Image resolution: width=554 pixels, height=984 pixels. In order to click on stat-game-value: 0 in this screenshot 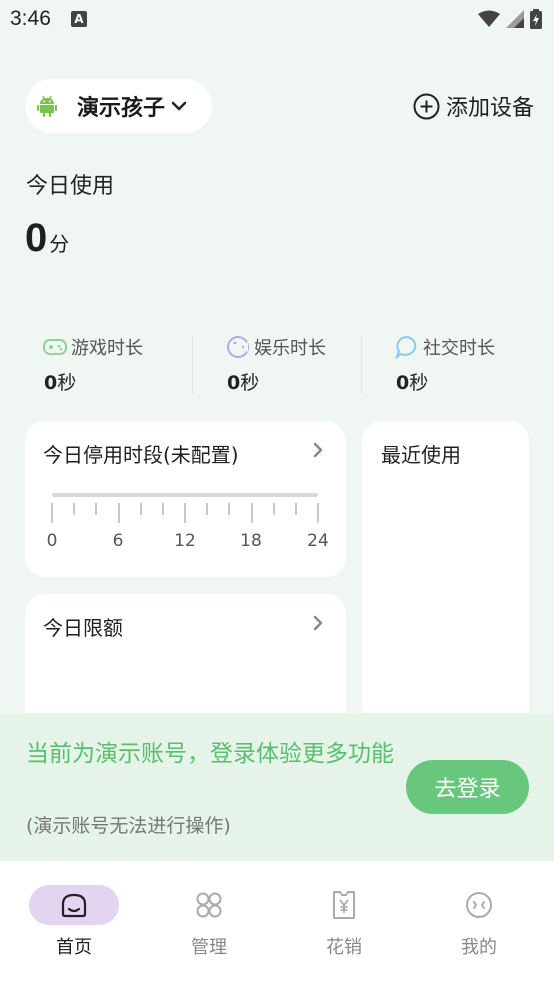, I will do `click(51, 383)`.